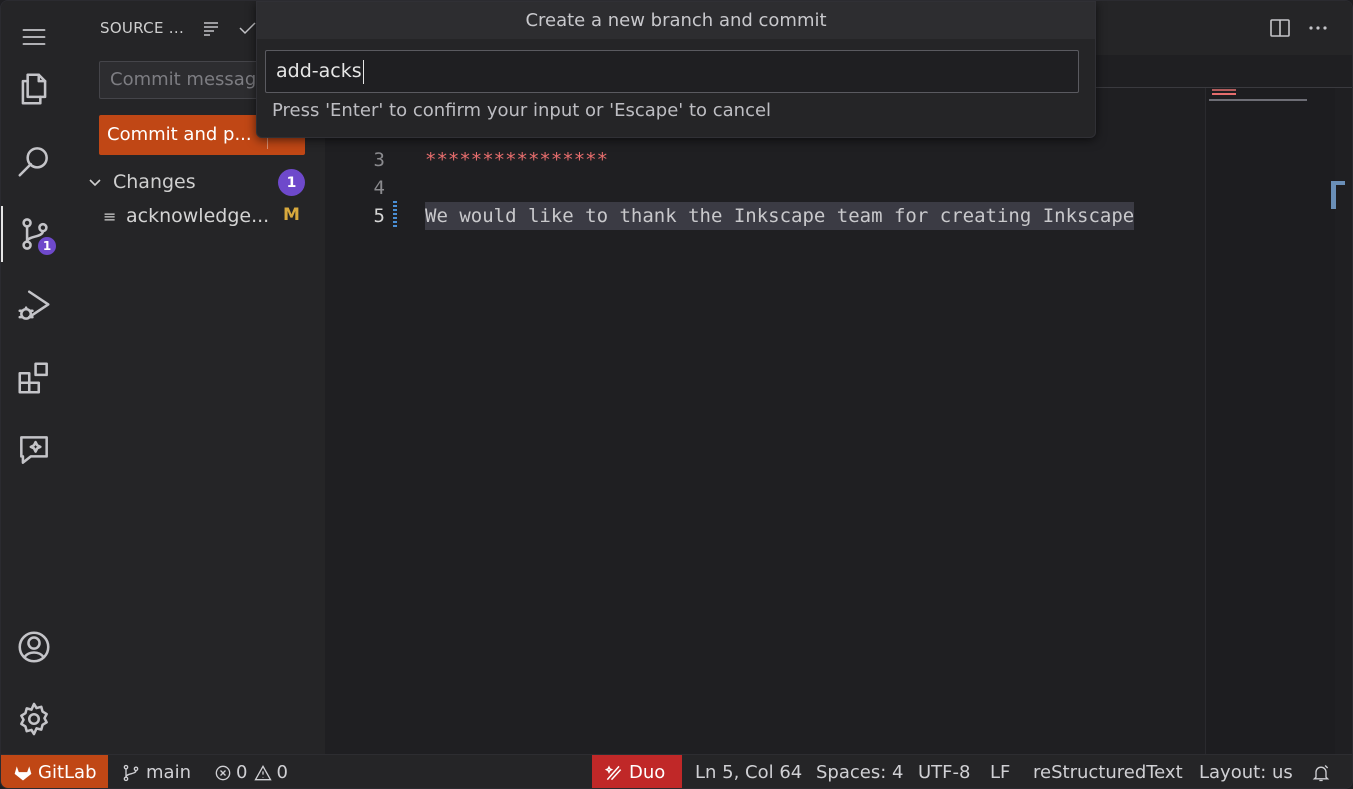 The image size is (1353, 789). I want to click on code-line: 4, so click(765, 188).